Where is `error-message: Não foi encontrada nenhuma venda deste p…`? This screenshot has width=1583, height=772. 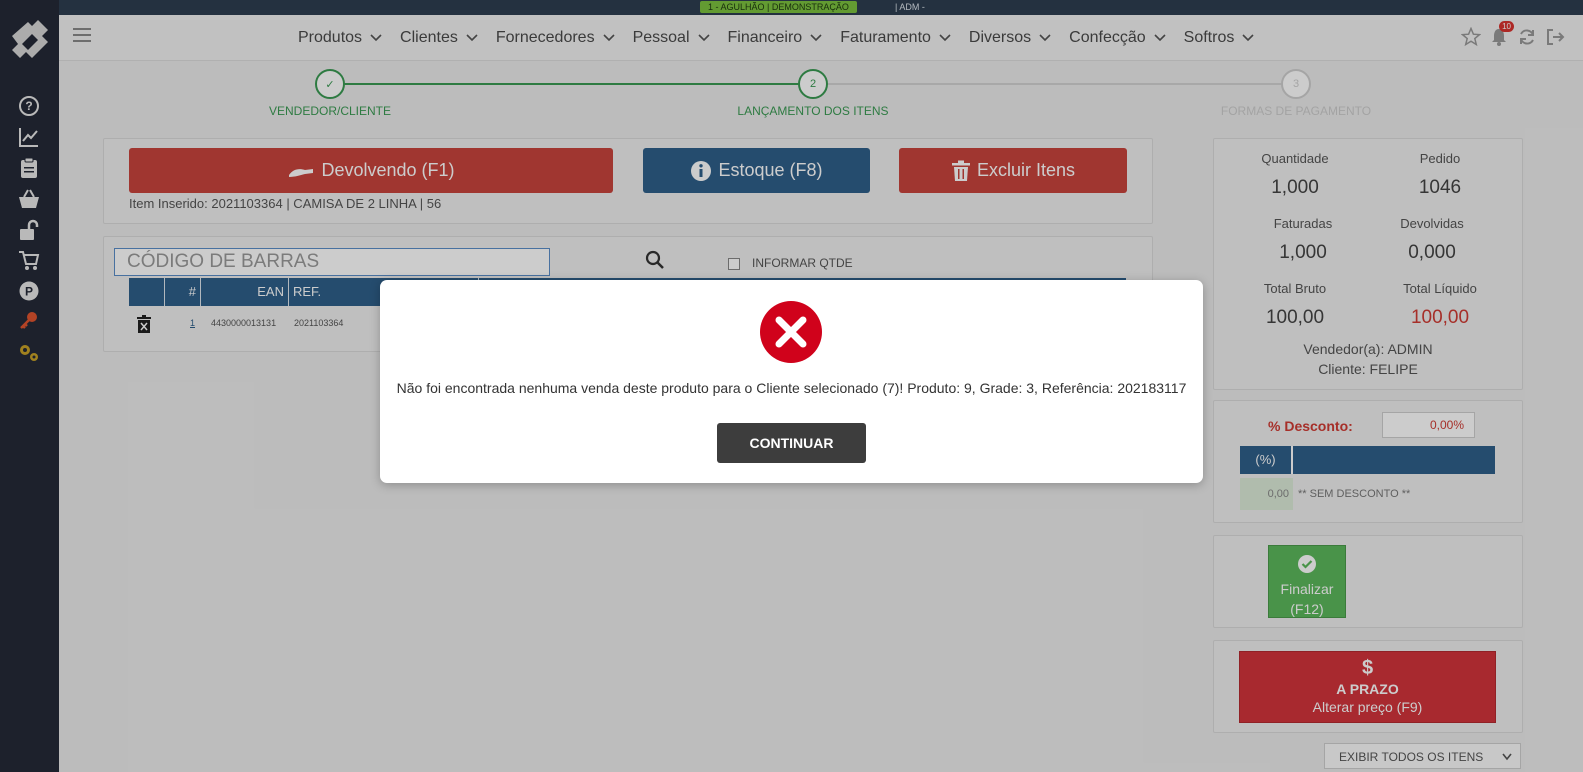 error-message: Não foi encontrada nenhuma venda deste p… is located at coordinates (791, 388).